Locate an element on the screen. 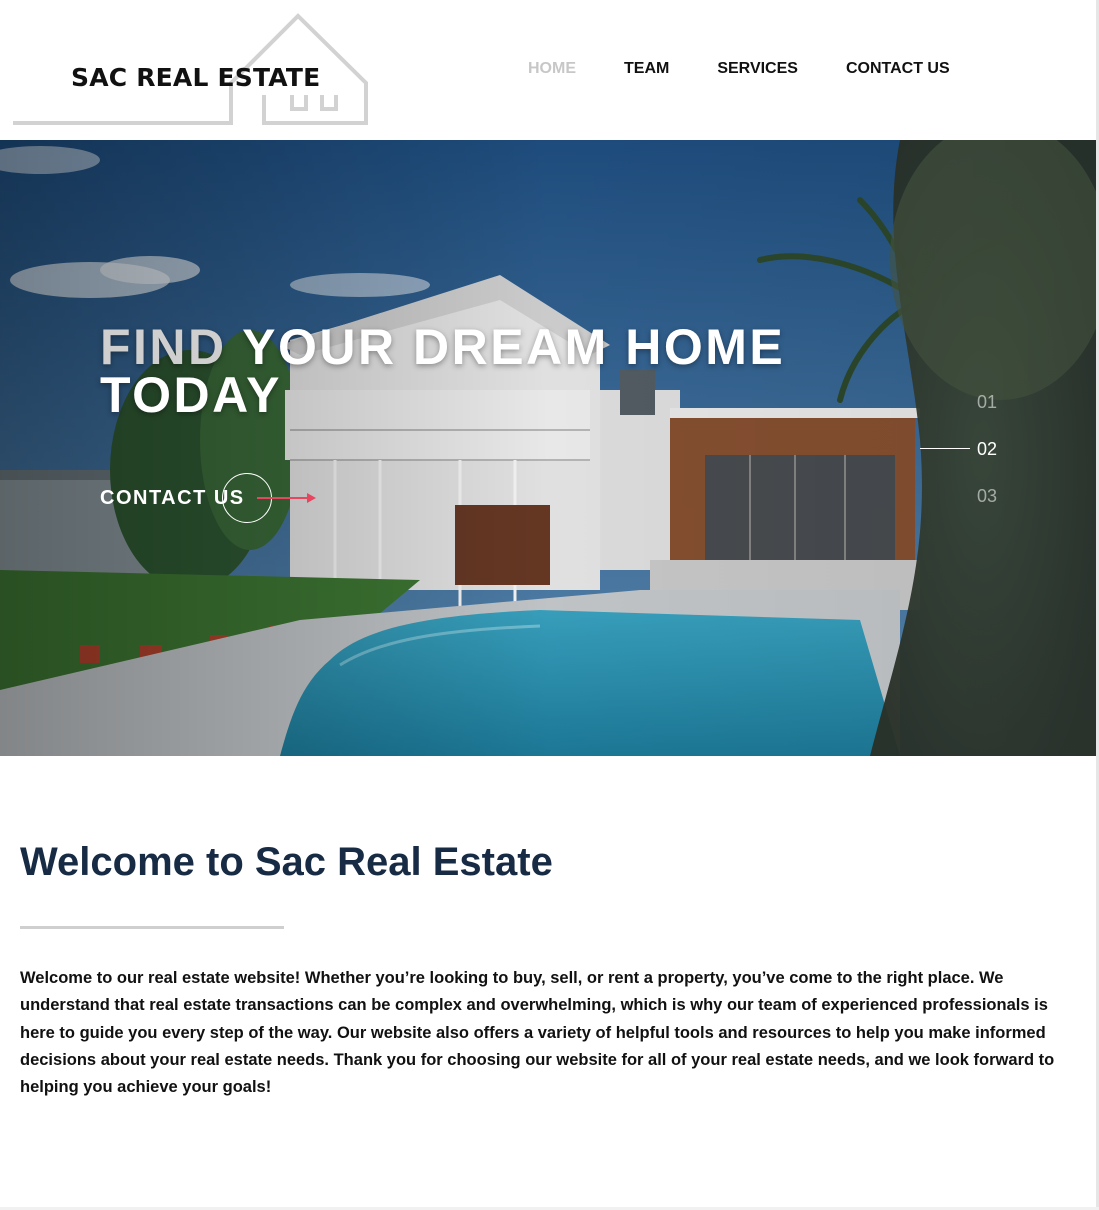 The width and height of the screenshot is (1099, 1210). slide-dot-01: 01 is located at coordinates (987, 402).